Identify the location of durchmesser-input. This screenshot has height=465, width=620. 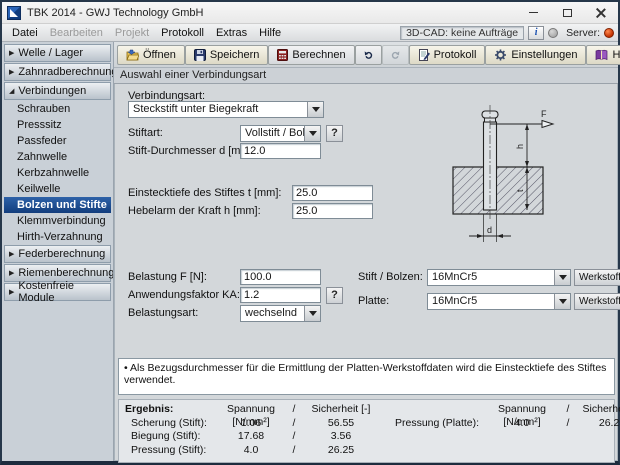
(280, 151).